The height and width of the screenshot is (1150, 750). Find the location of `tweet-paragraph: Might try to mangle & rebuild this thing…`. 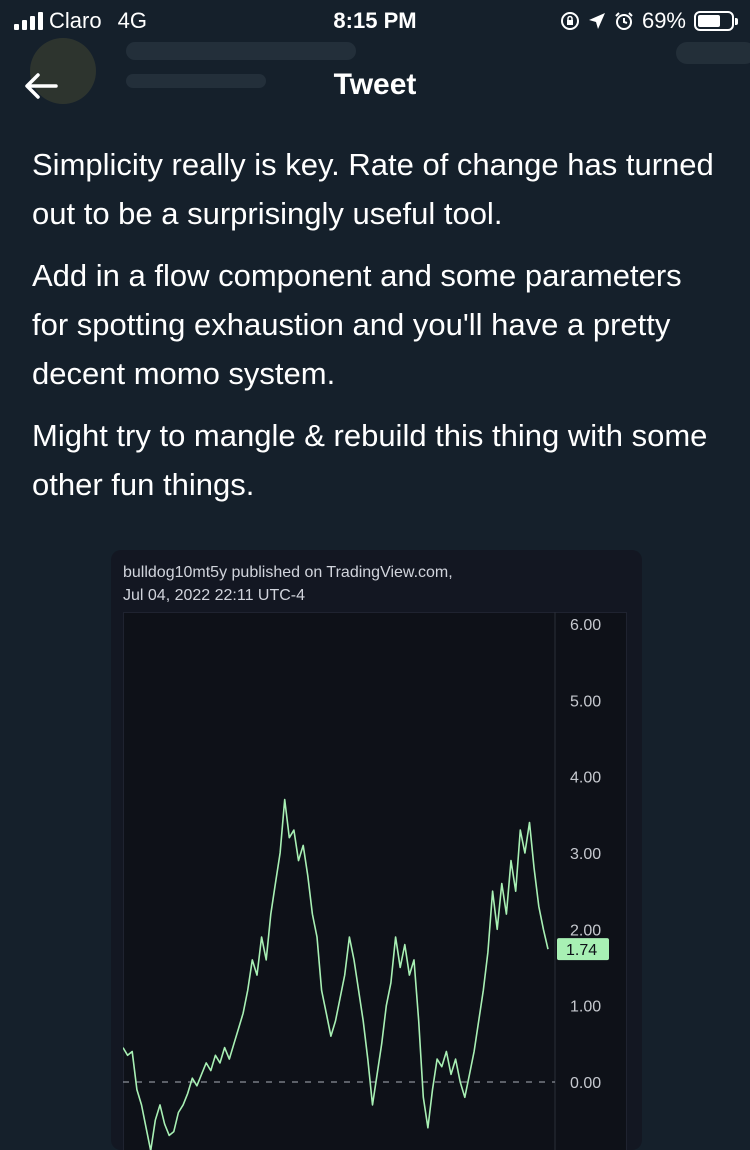

tweet-paragraph: Might try to mangle & rebuild this thing… is located at coordinates (370, 460).